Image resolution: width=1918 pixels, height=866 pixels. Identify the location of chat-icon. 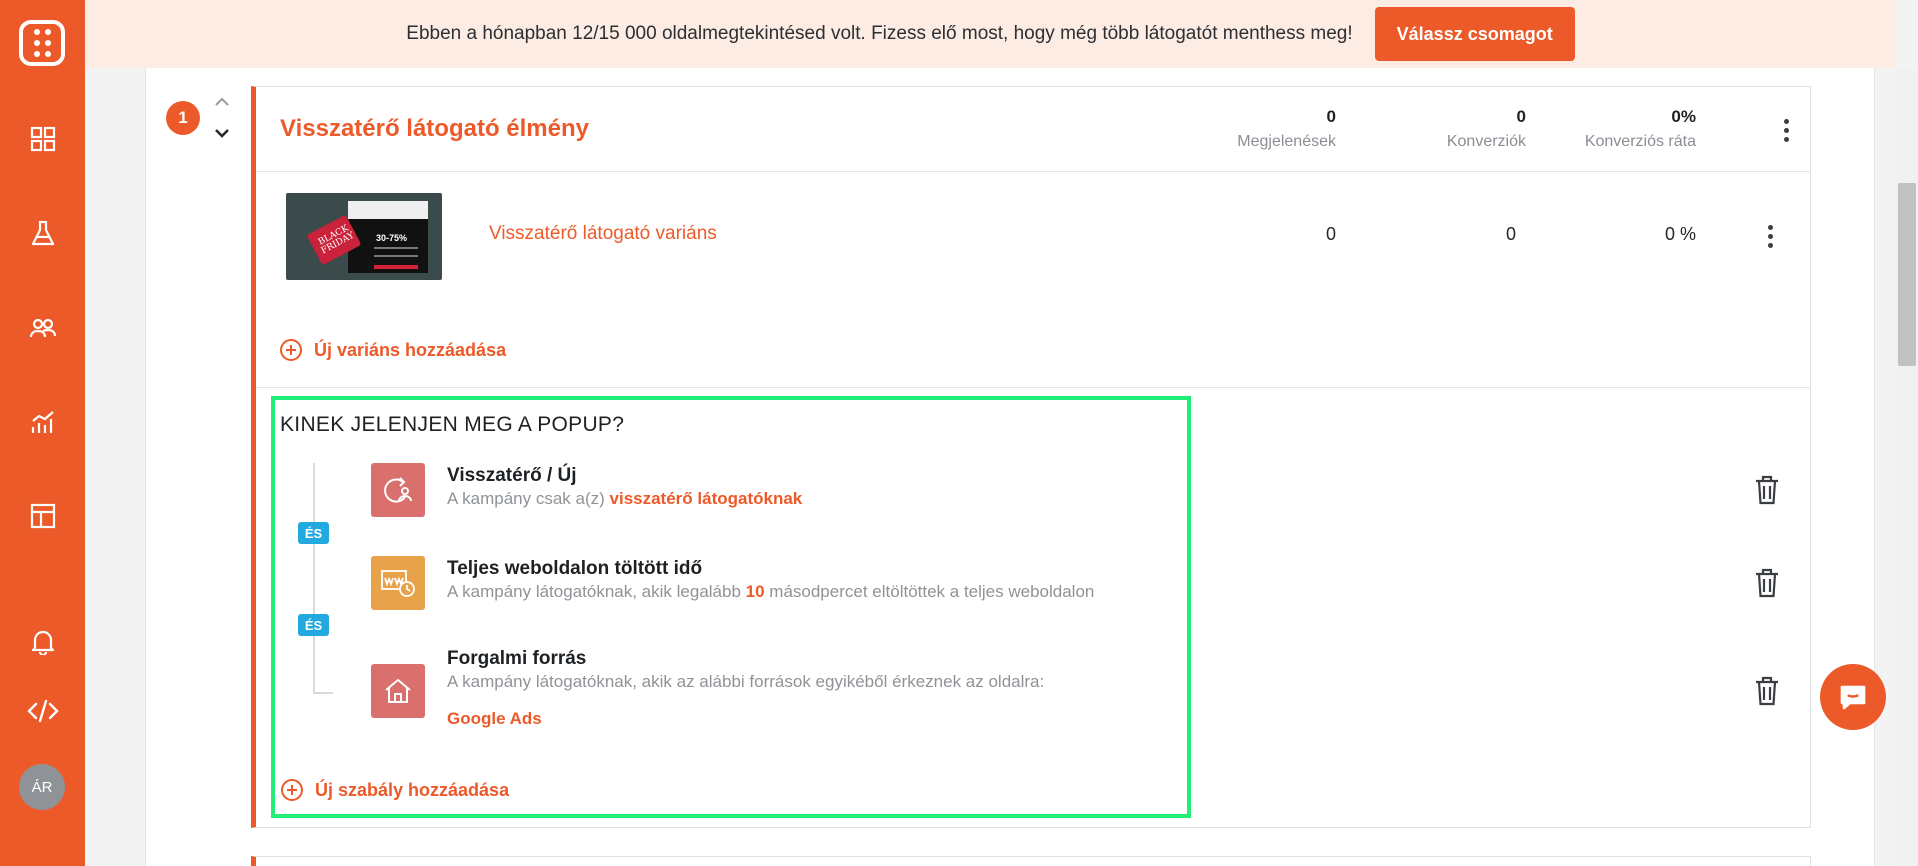
(1853, 697).